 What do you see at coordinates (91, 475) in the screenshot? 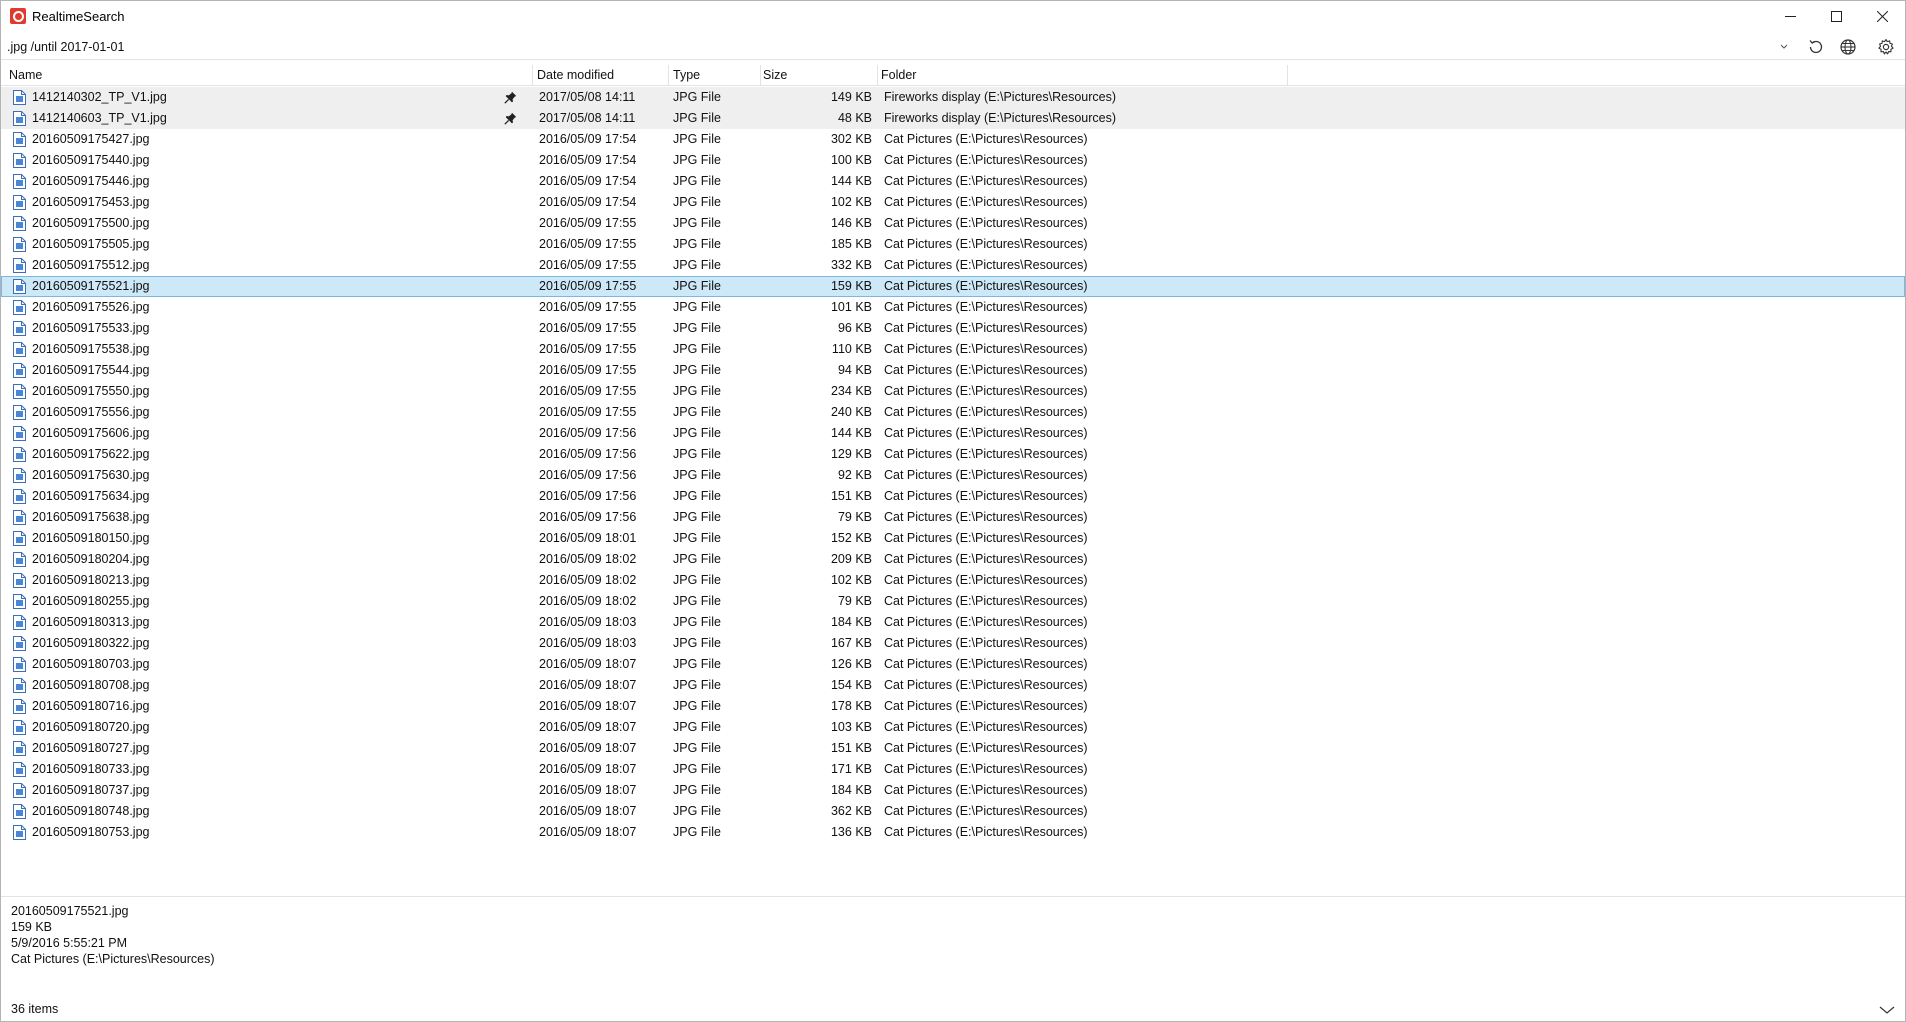
I see `row-filename: 20160509175630.jpg` at bounding box center [91, 475].